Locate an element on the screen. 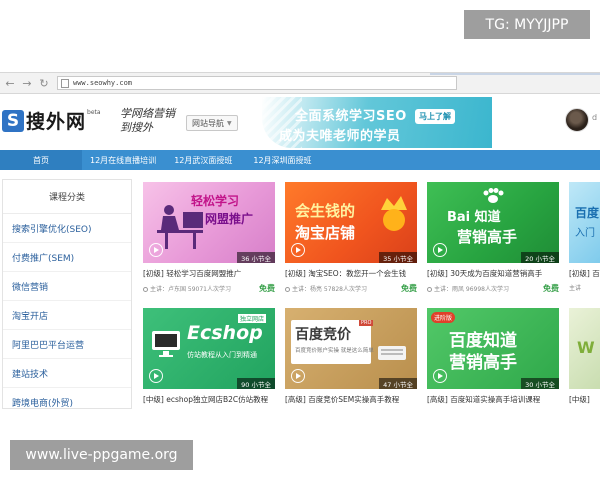  sidebar-item-sem: 付费推广(SEM) is located at coordinates (67, 257).